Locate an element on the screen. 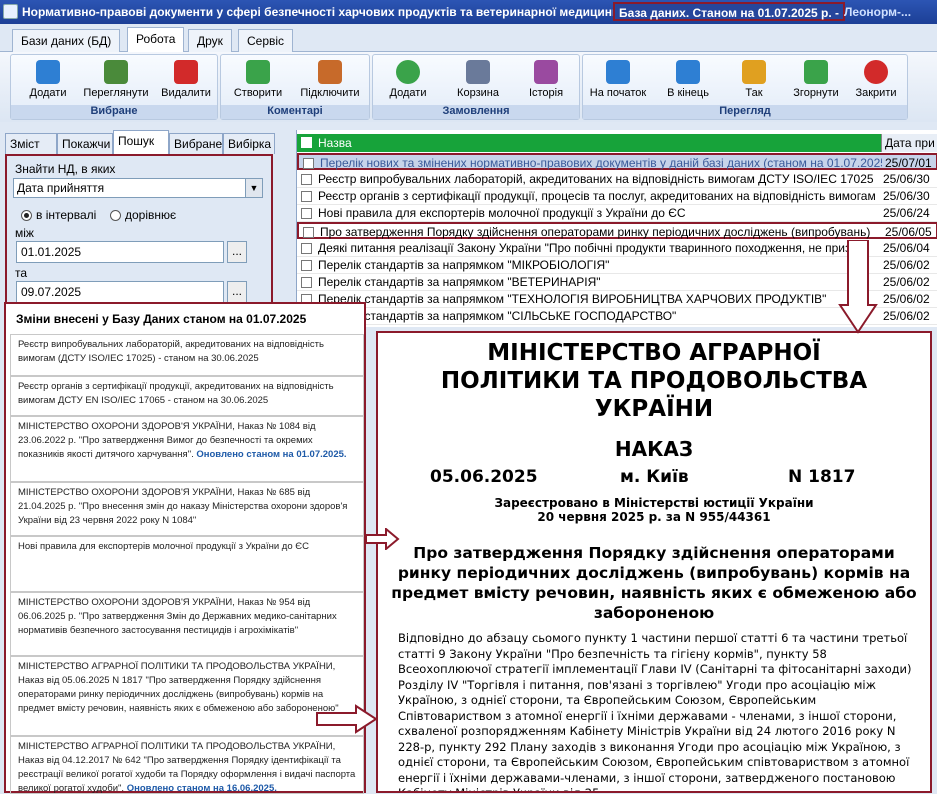  plus-icon is located at coordinates (48, 72).